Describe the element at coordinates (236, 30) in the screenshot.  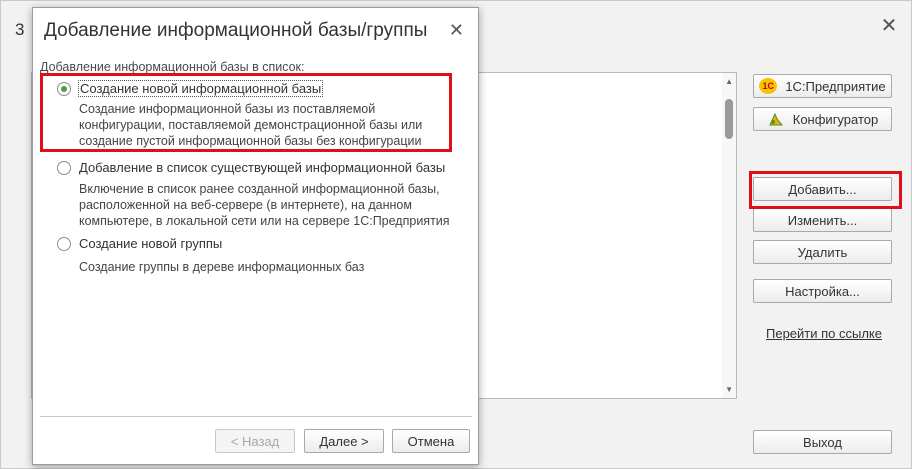
I see `dialog-title: Добавление информационной базы/группы` at that location.